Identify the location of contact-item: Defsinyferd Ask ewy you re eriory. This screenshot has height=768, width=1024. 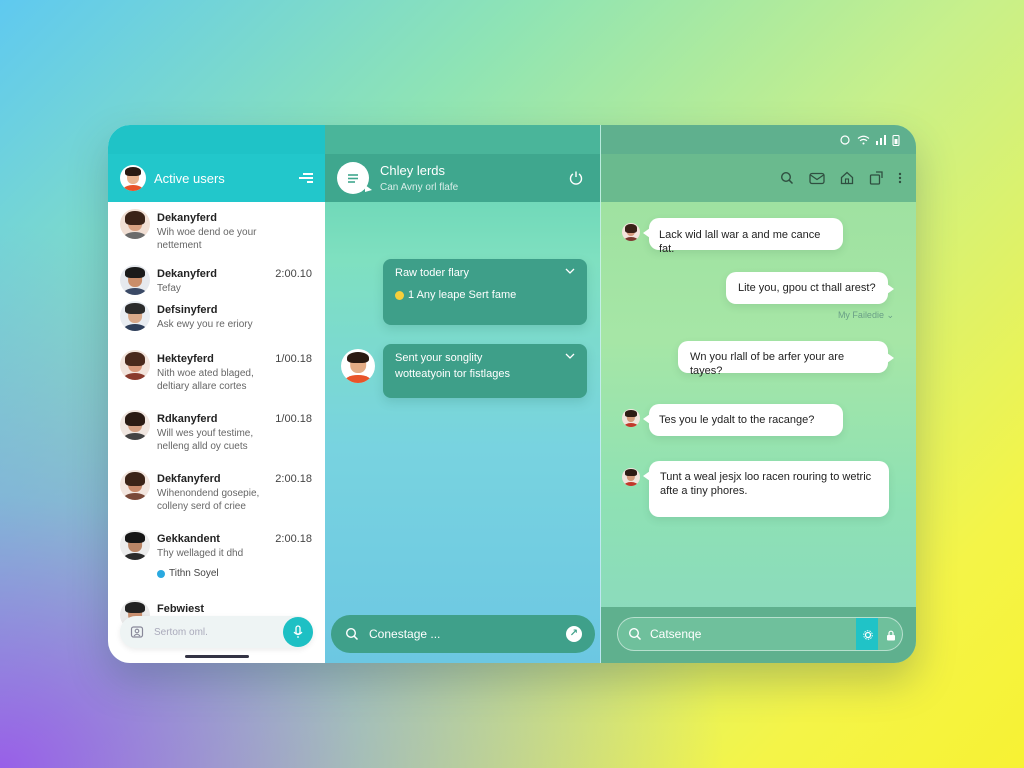
(216, 319).